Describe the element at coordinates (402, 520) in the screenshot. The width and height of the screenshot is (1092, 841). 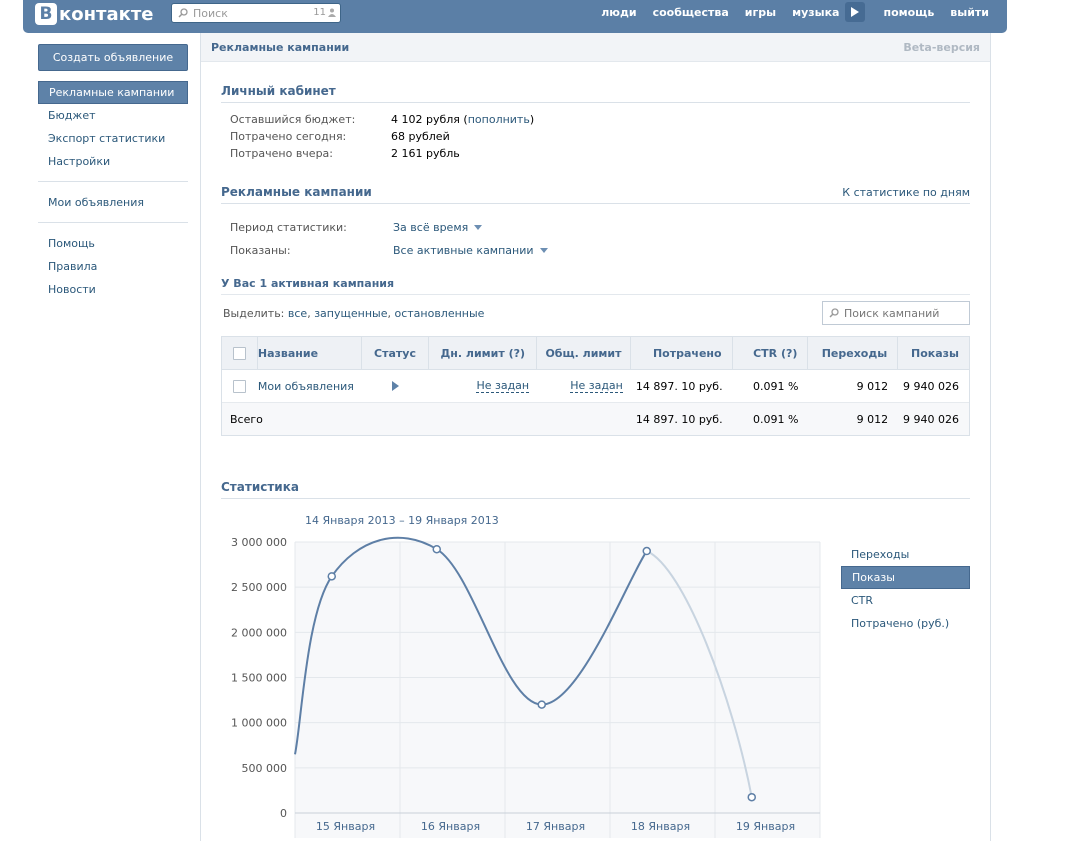
I see `chart-title: 14 Января 2013 – 19 Января 2013` at that location.